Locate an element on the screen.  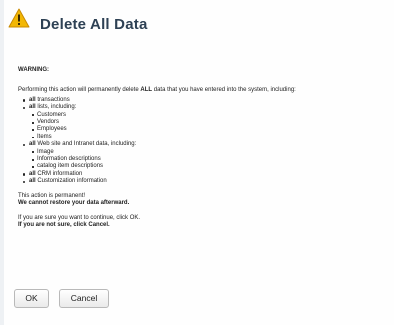
list-item: all CRM information is located at coordinates (203, 174).